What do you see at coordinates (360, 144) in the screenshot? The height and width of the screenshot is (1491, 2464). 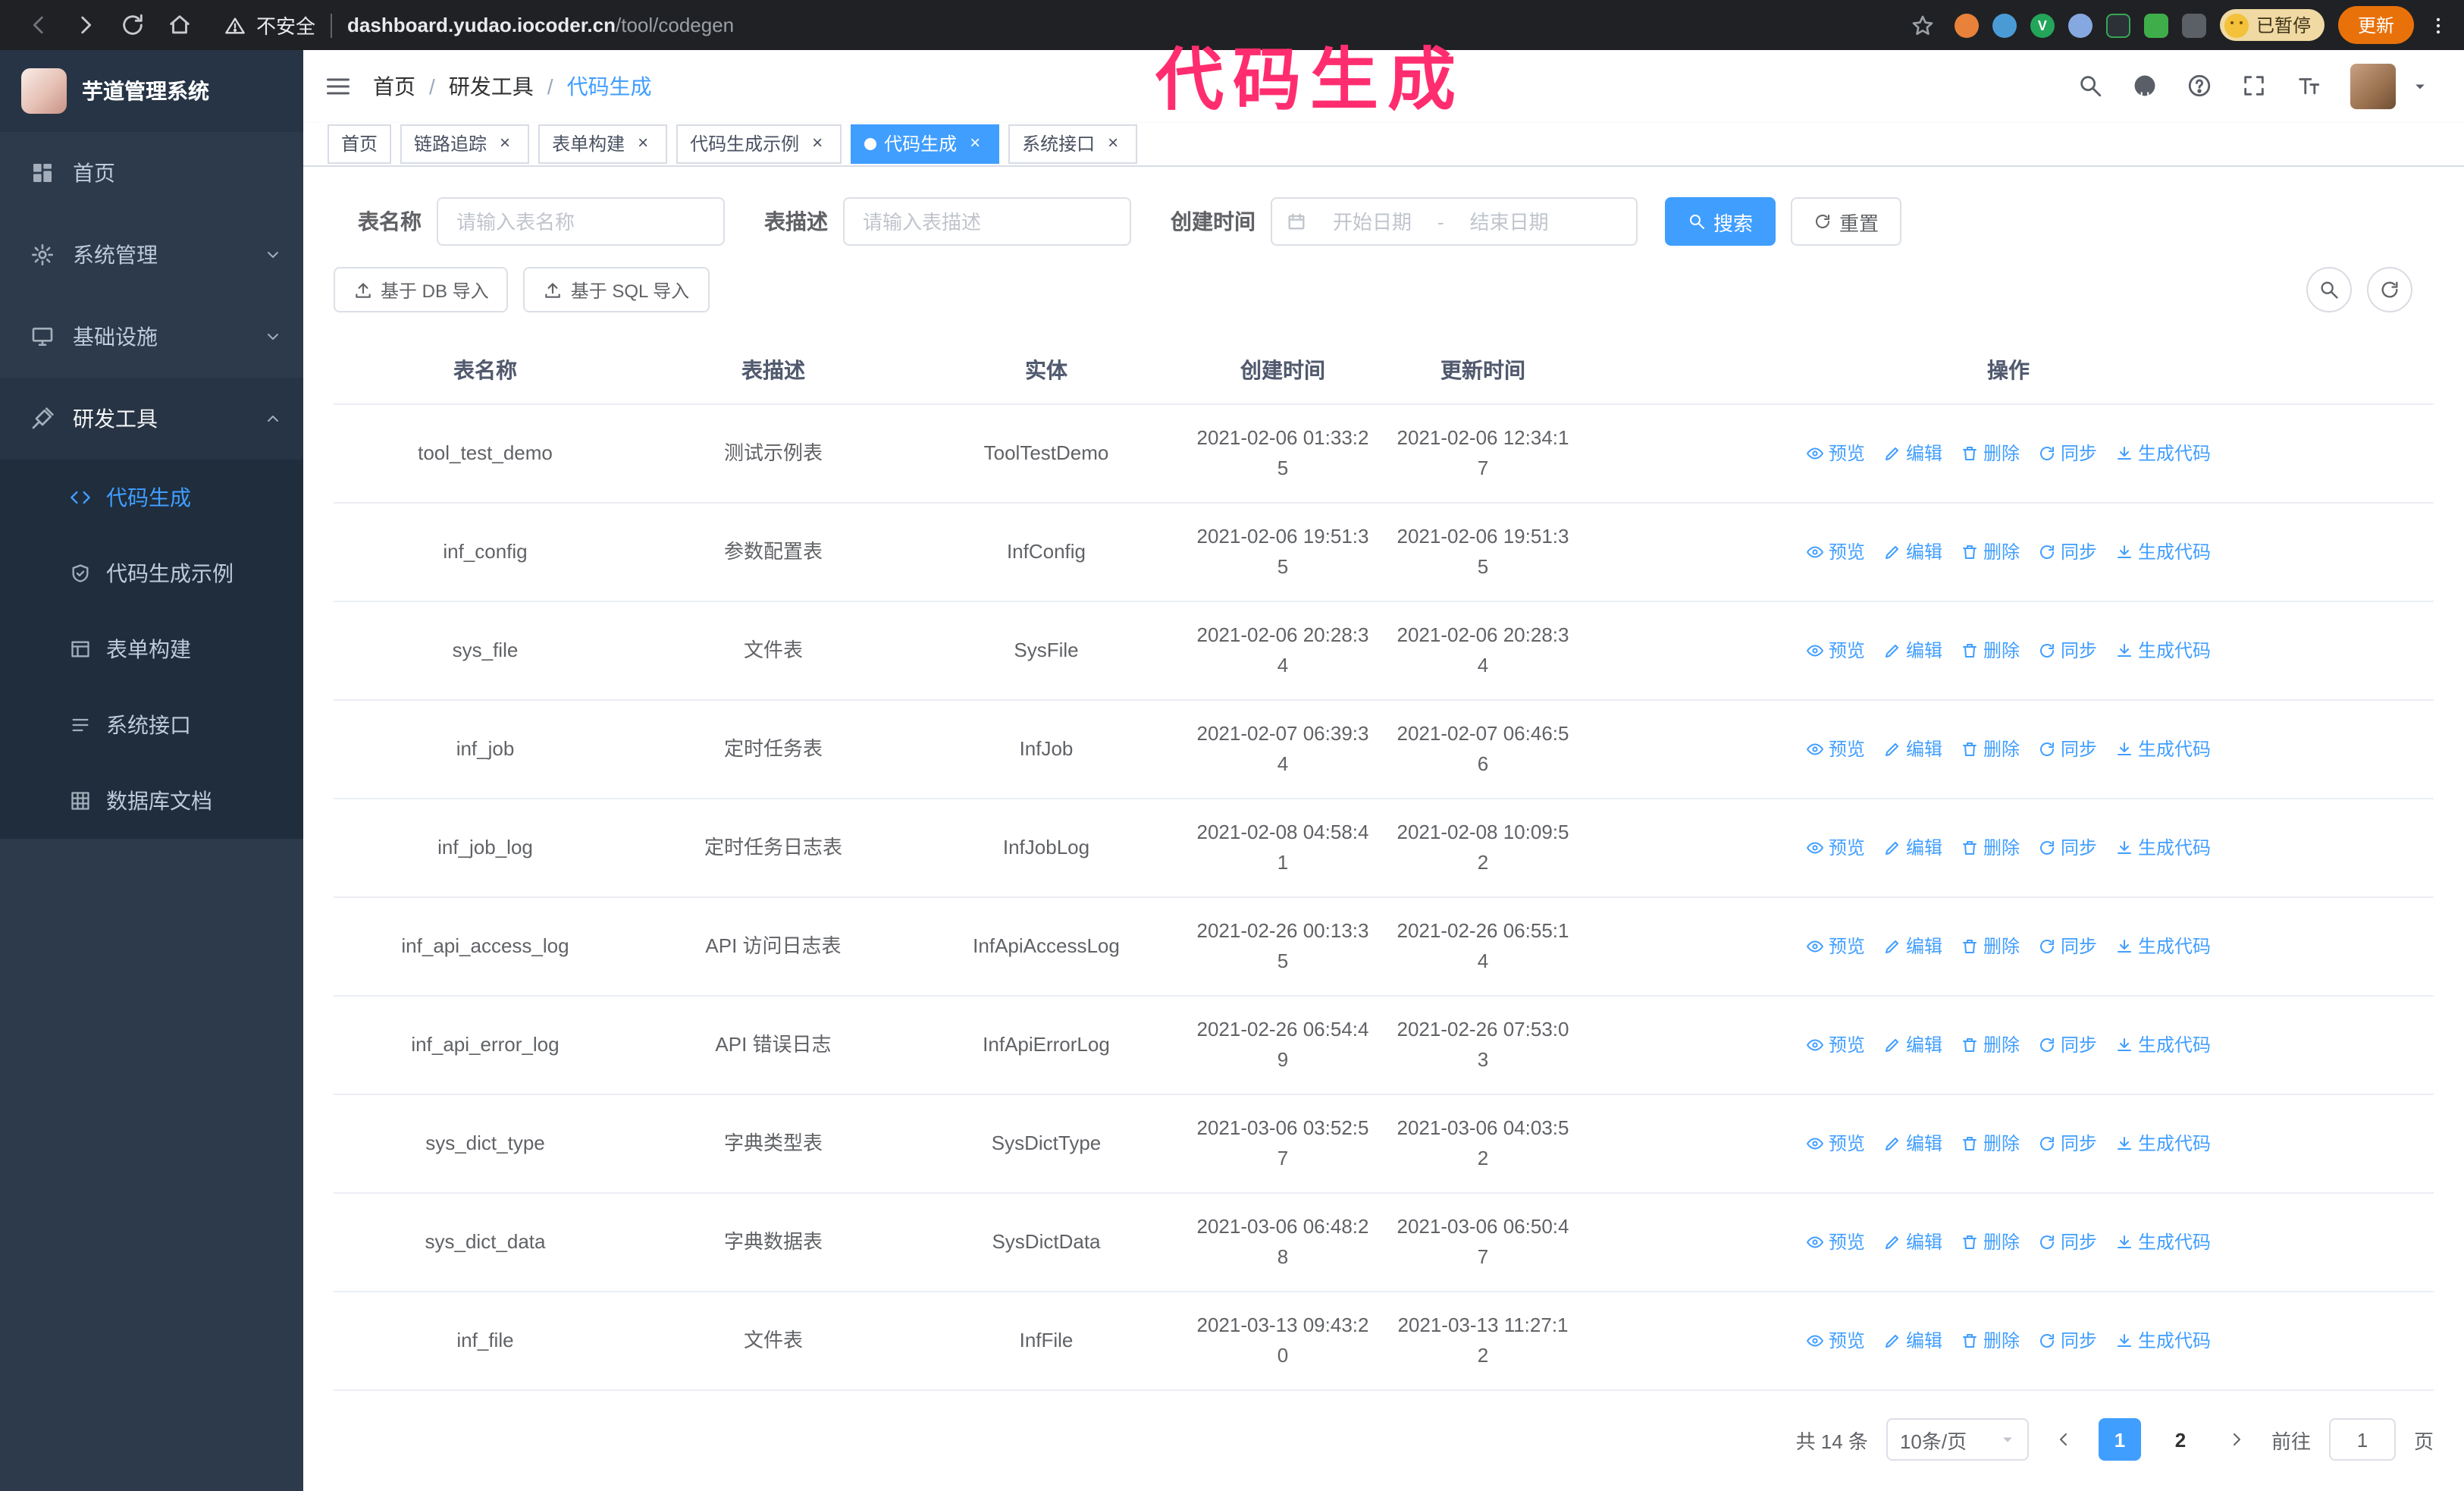 I see `tab-home: 首页` at bounding box center [360, 144].